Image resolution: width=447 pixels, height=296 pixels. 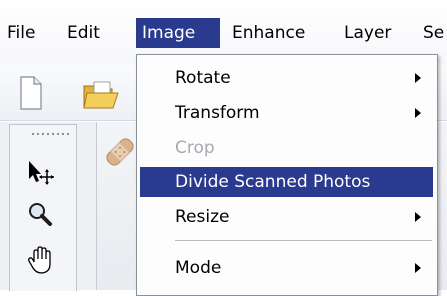 What do you see at coordinates (367, 33) in the screenshot?
I see `menu-layer: Layer` at bounding box center [367, 33].